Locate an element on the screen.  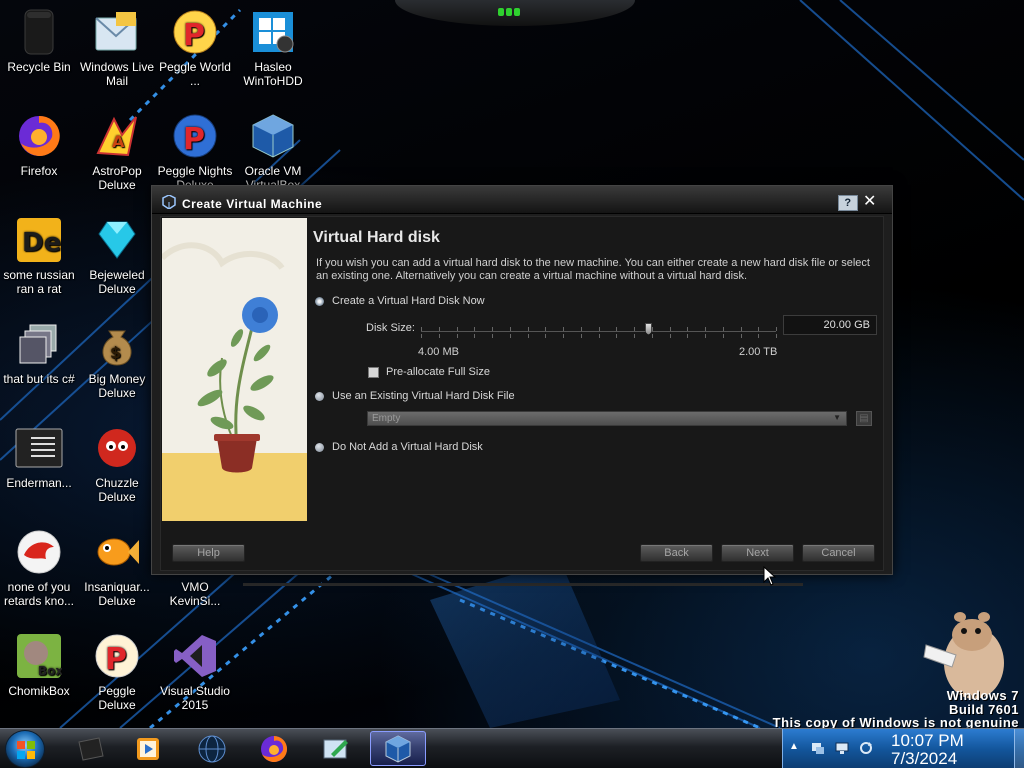
visual-studio-icon is located at coordinates (195, 656).